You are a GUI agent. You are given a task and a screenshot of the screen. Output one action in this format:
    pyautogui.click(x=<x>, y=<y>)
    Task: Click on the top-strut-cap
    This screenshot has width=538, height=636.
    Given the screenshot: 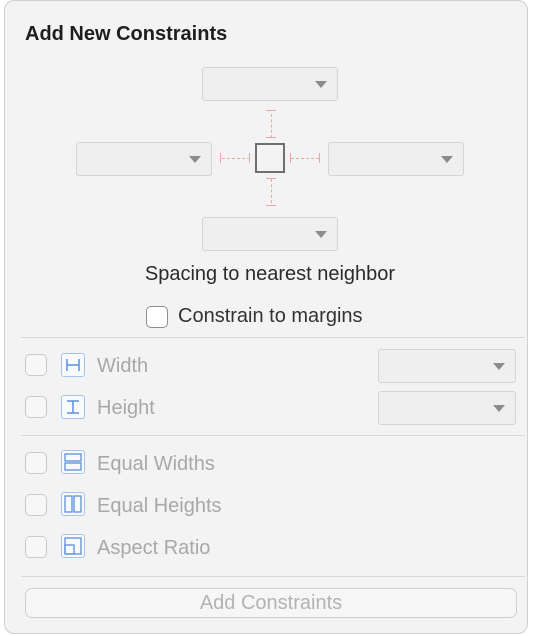 What is the action you would take?
    pyautogui.click(x=271, y=110)
    